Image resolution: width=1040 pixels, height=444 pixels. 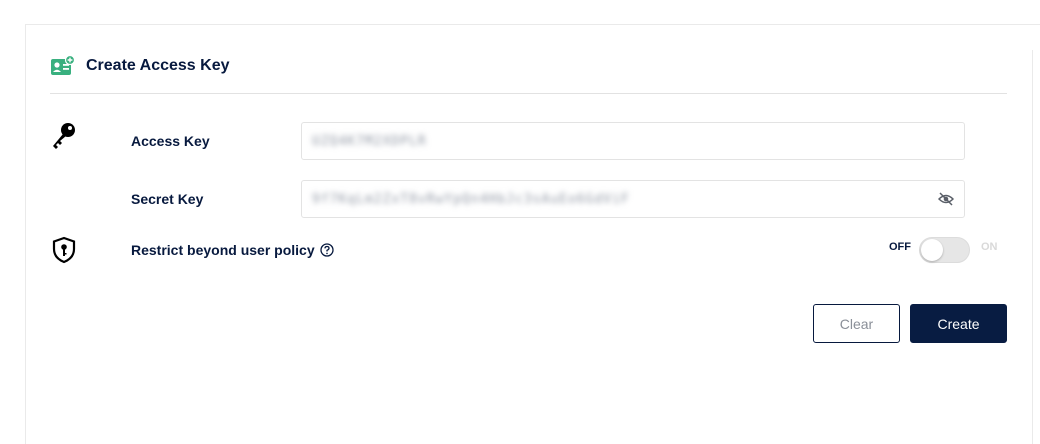 I want to click on create-button: Create, so click(x=958, y=323).